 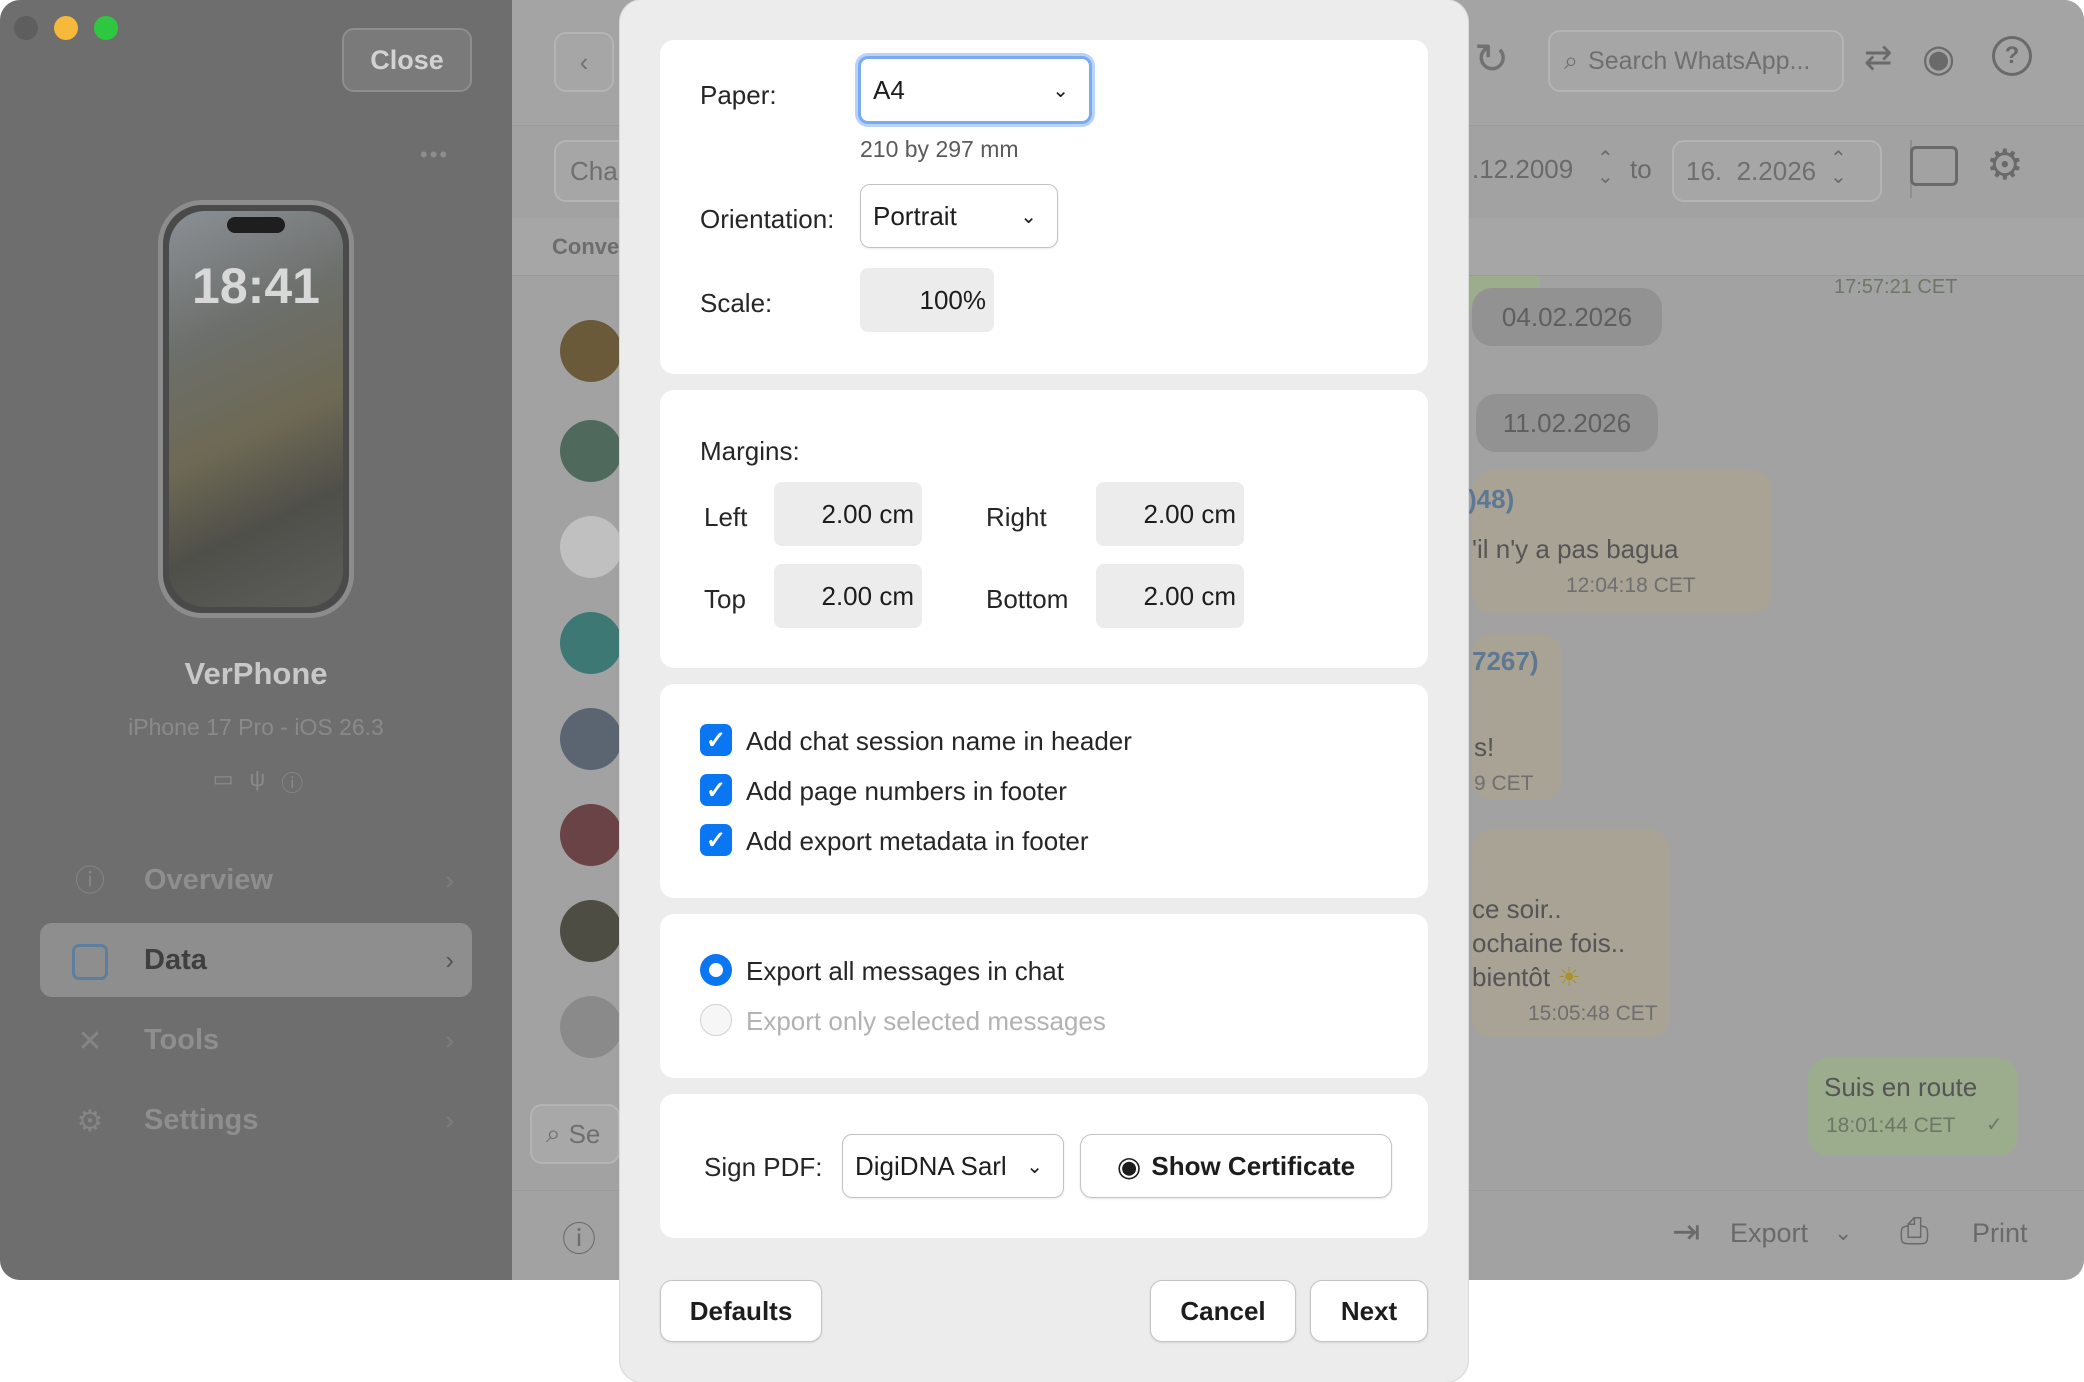 I want to click on usb-icon: ψ, so click(x=257, y=778).